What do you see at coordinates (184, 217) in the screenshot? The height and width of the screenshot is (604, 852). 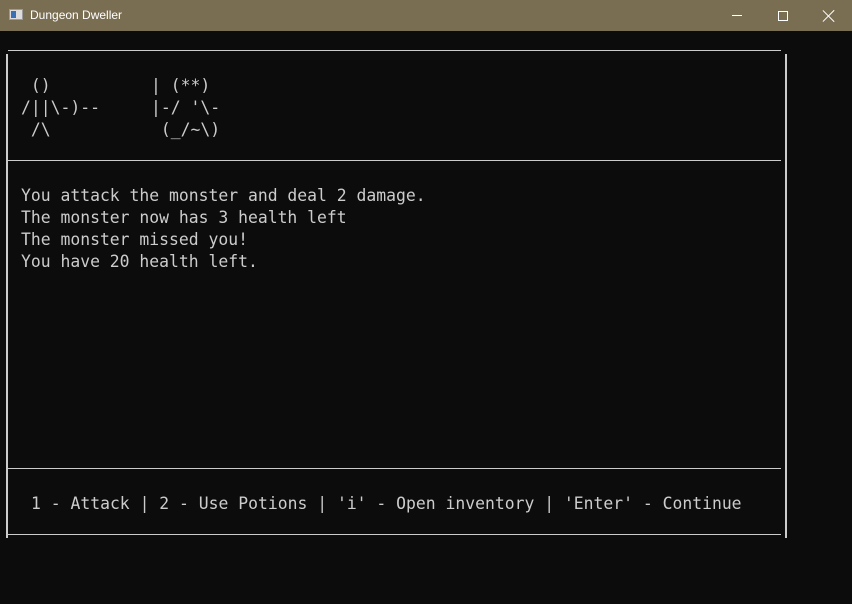 I see `log-line: The monster now has 3 health left` at bounding box center [184, 217].